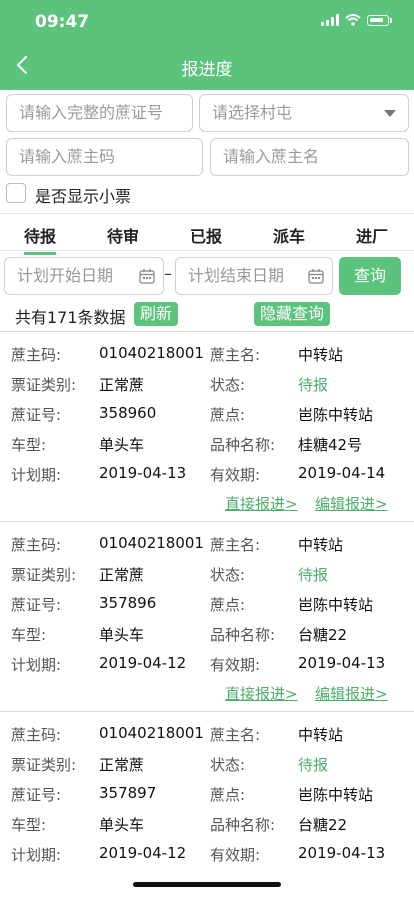 The width and height of the screenshot is (414, 901). Describe the element at coordinates (391, 20) in the screenshot. I see `battery-tip` at that location.